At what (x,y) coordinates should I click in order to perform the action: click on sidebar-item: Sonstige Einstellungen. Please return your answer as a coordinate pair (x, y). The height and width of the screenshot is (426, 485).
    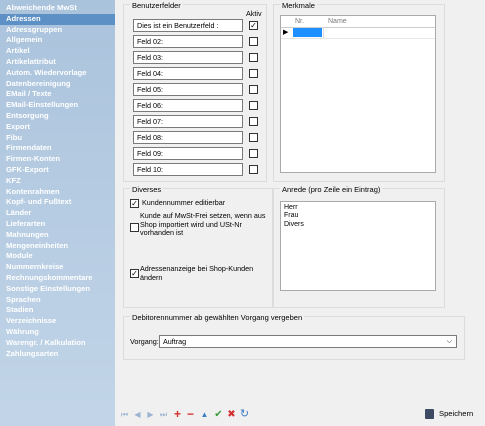
    Looking at the image, I should click on (57, 289).